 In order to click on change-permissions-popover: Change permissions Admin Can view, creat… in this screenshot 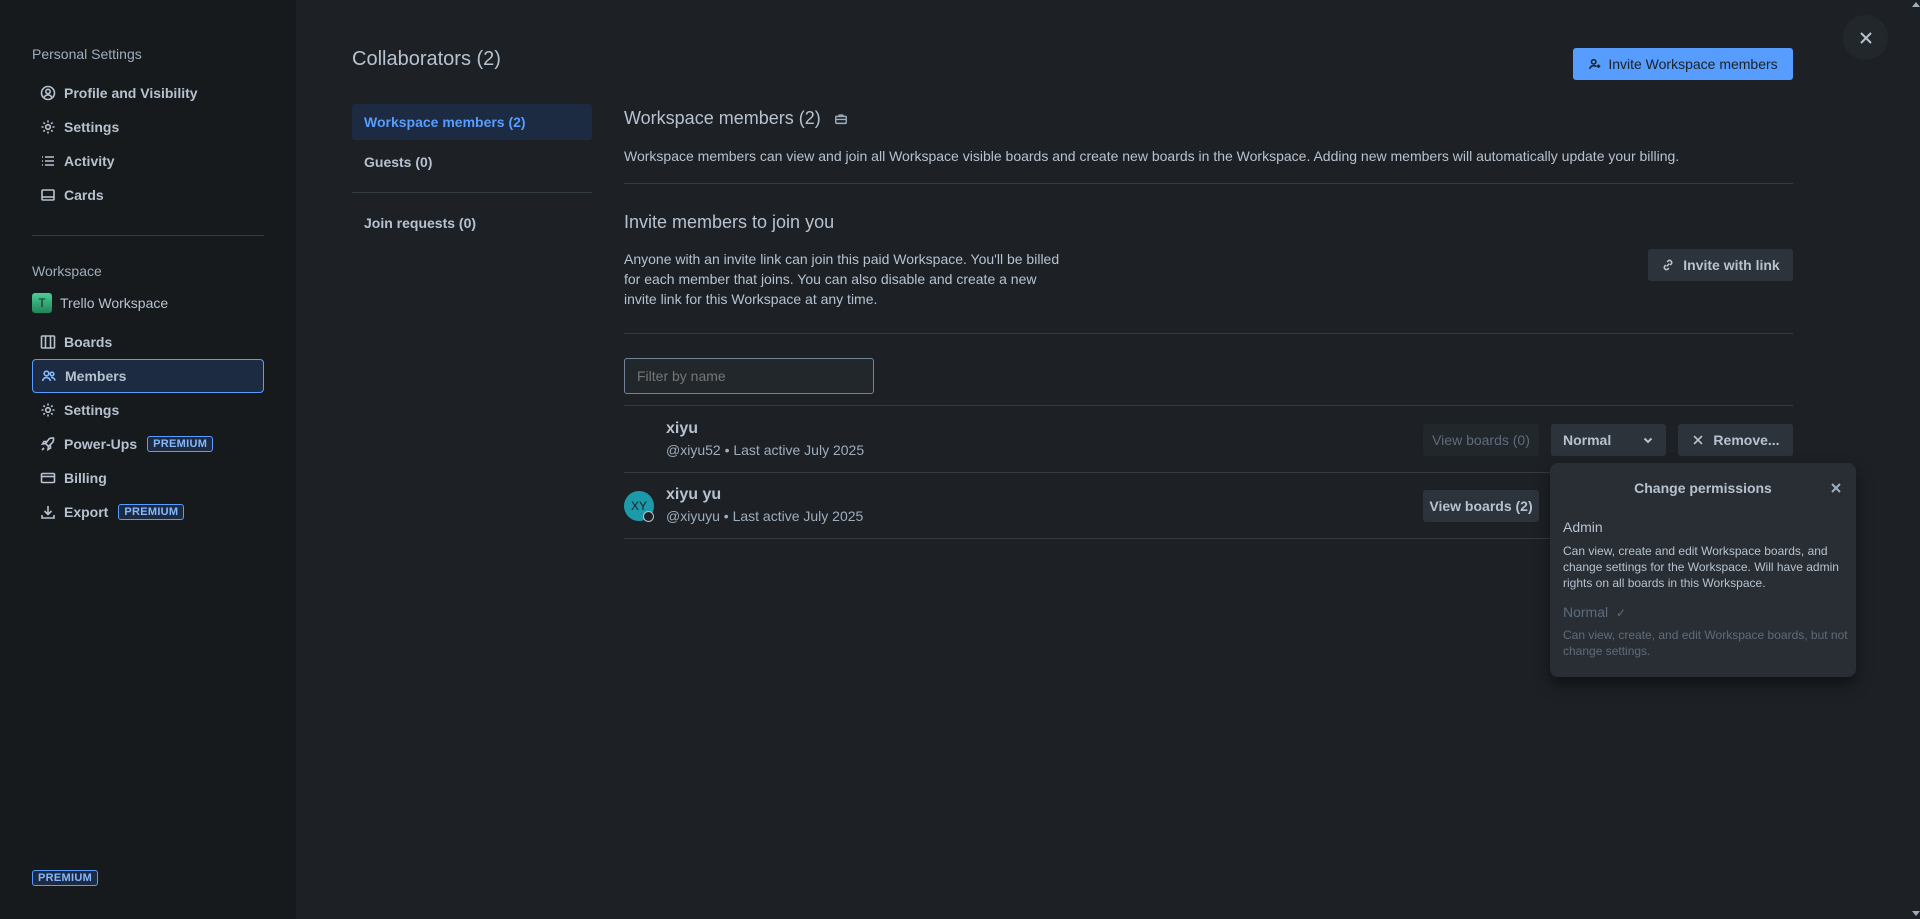, I will do `click(1703, 570)`.